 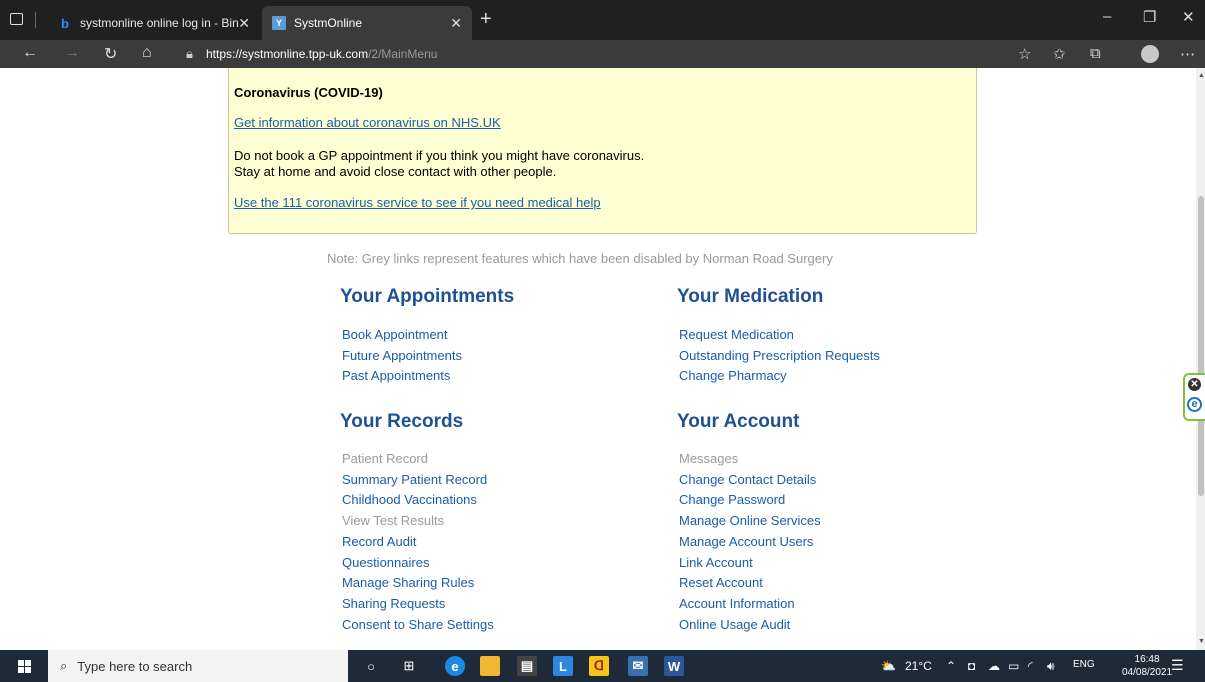 I want to click on menu-link: Change Password, so click(x=750, y=500).